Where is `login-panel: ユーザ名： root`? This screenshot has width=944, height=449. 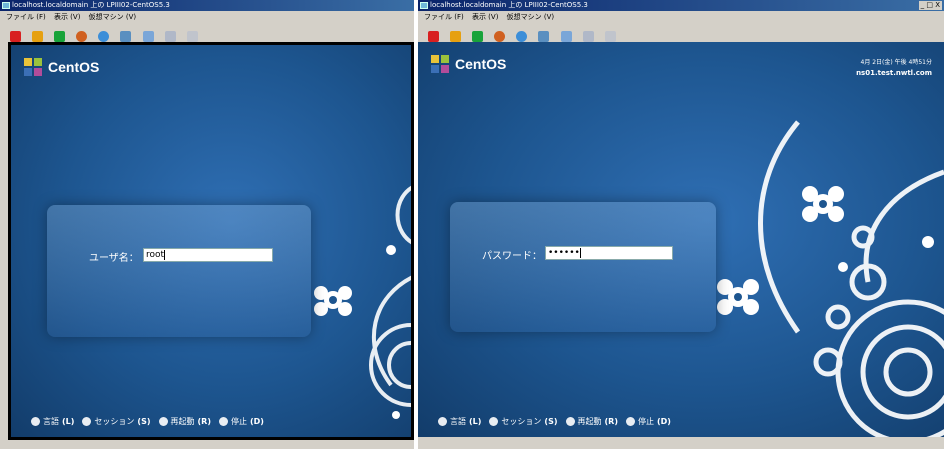
login-panel: ユーザ名： root is located at coordinates (179, 271).